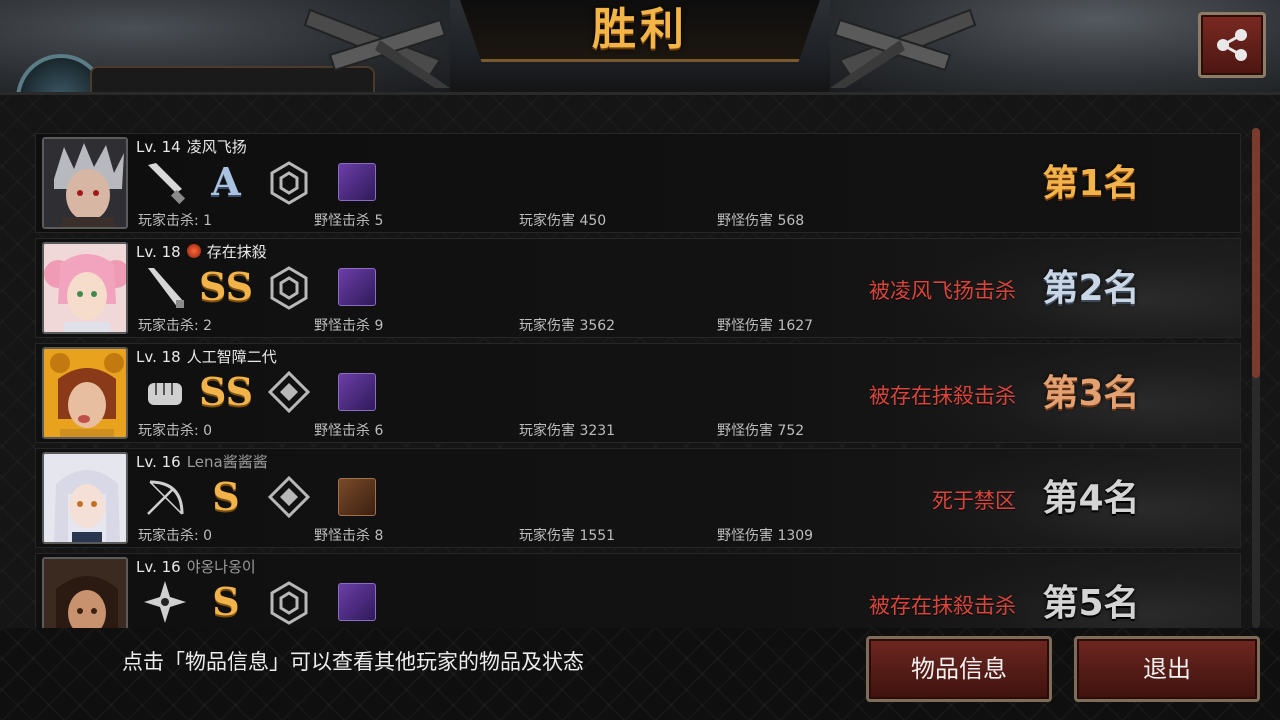 This screenshot has height=720, width=1280. What do you see at coordinates (1091, 498) in the screenshot?
I see `rank-label: 第4名` at bounding box center [1091, 498].